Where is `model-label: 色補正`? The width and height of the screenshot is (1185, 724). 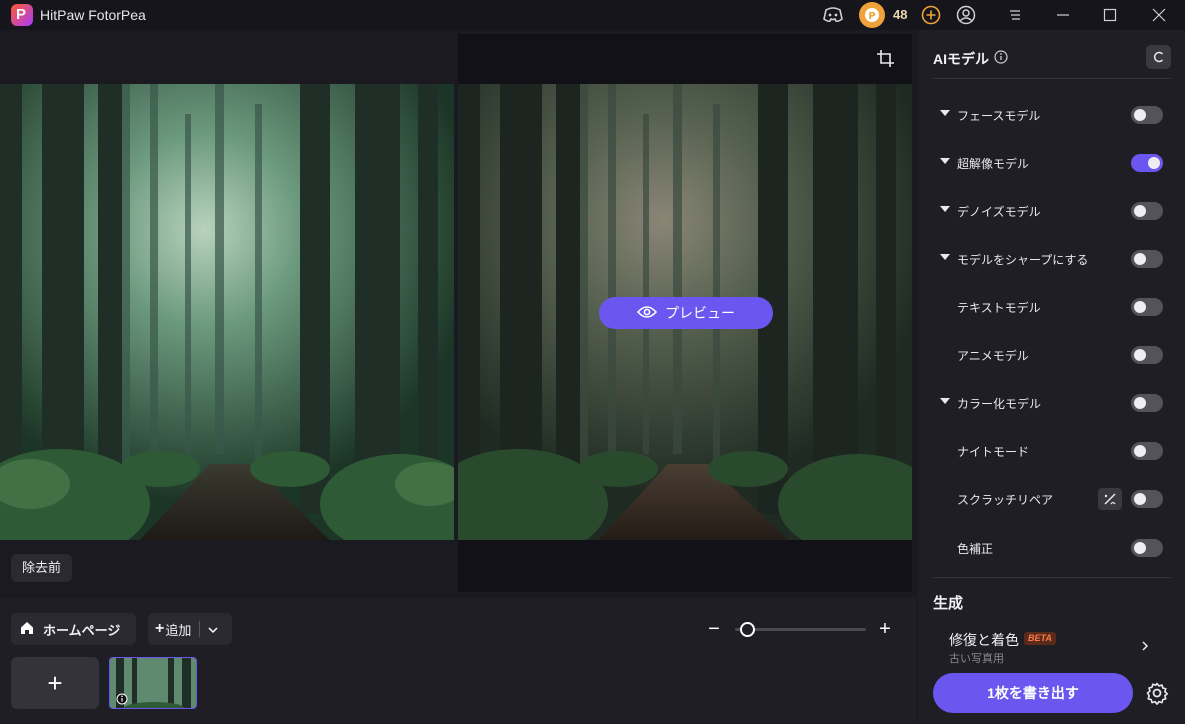
model-label: 色補正 is located at coordinates (975, 549).